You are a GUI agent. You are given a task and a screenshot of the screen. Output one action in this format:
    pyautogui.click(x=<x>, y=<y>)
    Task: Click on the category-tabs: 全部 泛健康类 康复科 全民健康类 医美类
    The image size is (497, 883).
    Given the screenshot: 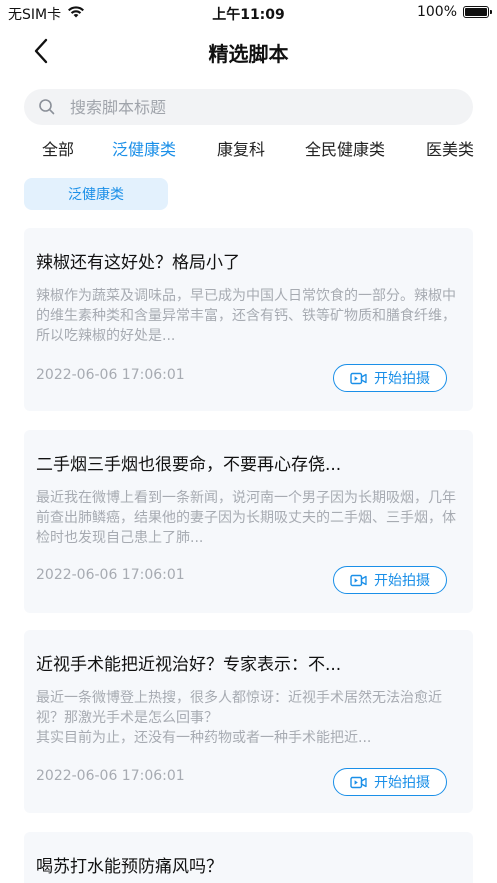 What is the action you would take?
    pyautogui.click(x=248, y=149)
    